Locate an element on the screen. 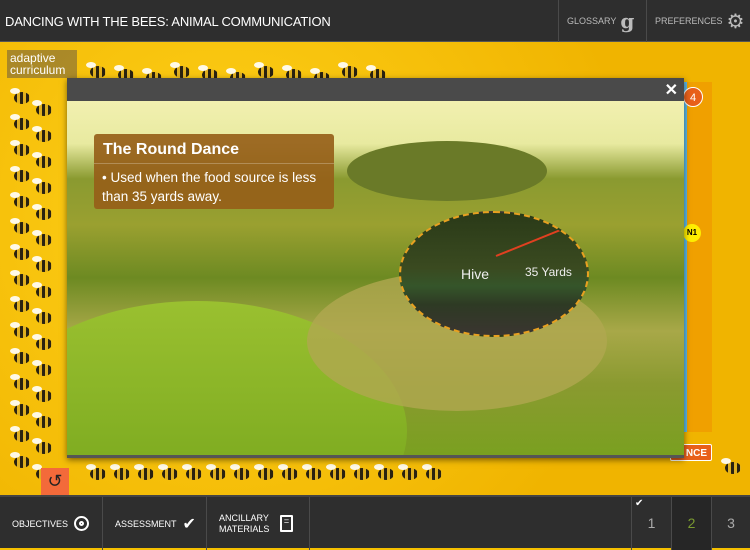 The image size is (750, 550). page-number: 1 is located at coordinates (651, 523).